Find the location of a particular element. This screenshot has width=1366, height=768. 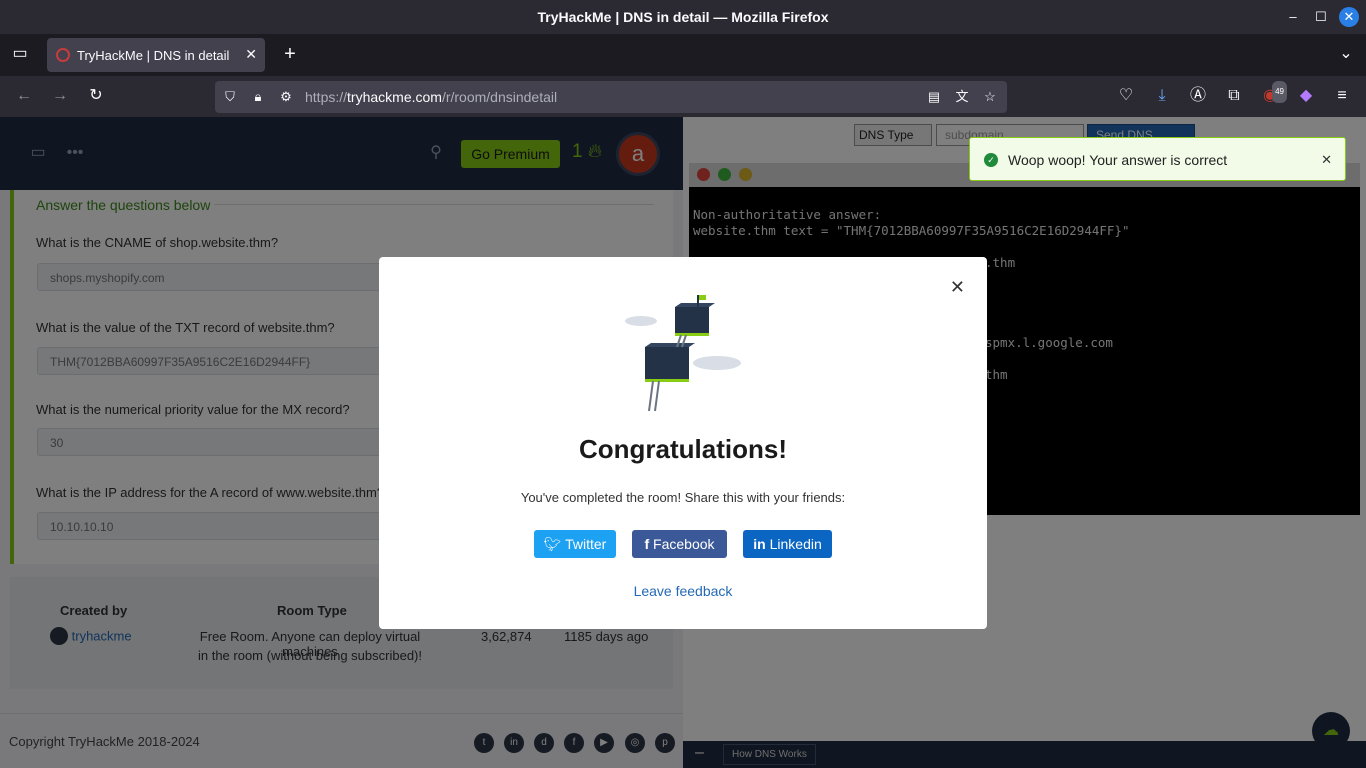

tab-title: TryHackMe | DNS in detail is located at coordinates (153, 55).